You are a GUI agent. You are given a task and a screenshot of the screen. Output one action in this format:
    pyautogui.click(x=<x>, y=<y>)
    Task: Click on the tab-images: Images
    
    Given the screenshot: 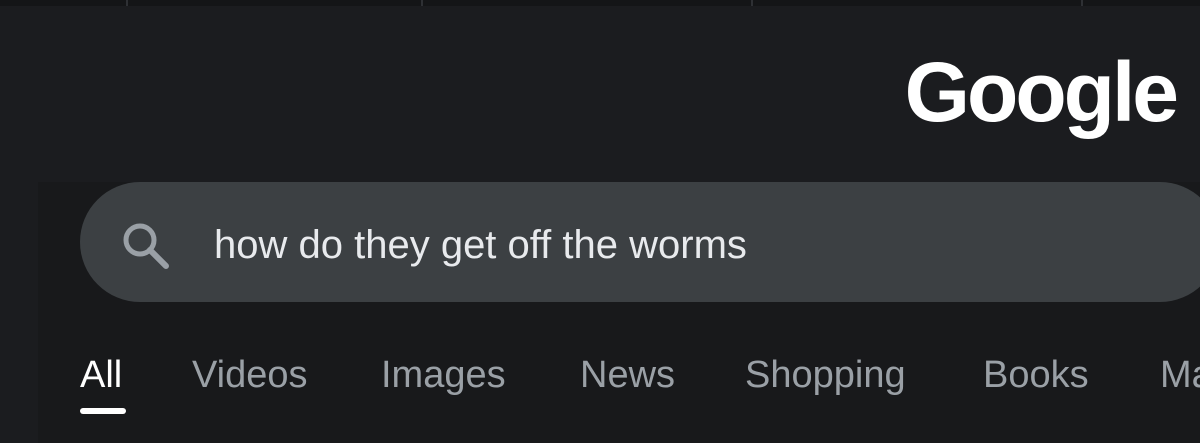 What is the action you would take?
    pyautogui.click(x=443, y=375)
    